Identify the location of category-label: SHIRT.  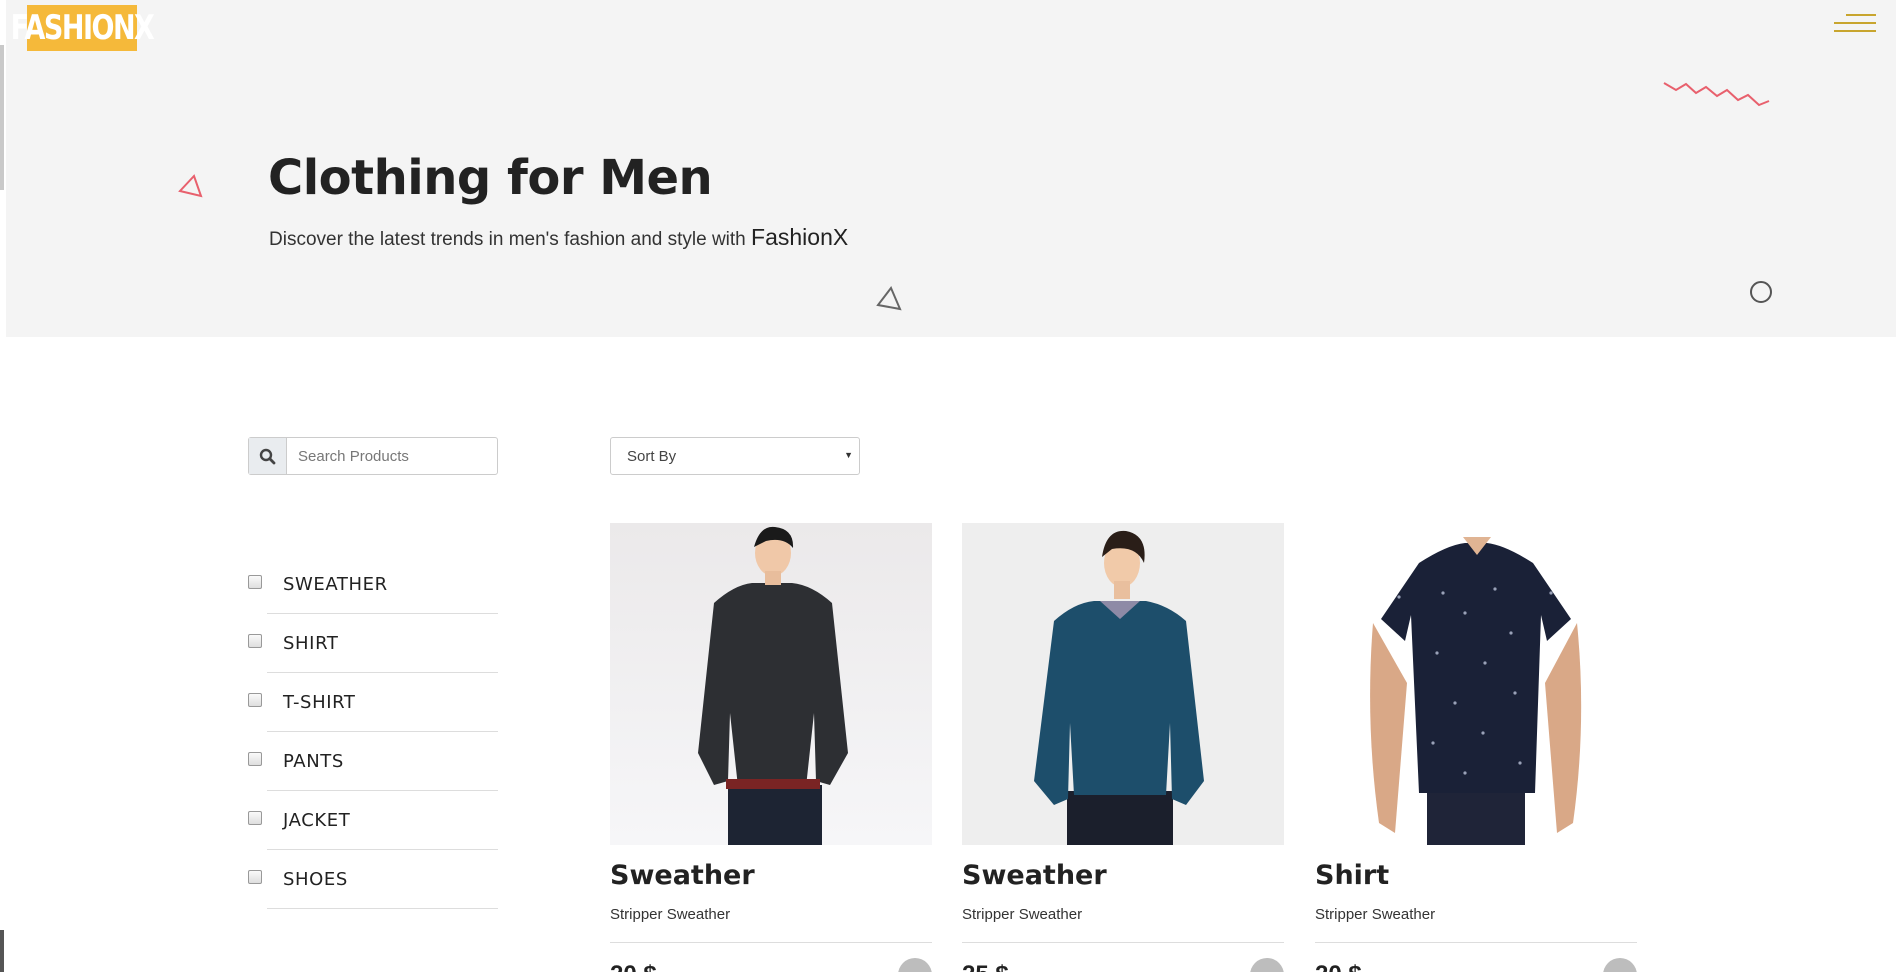
(310, 643).